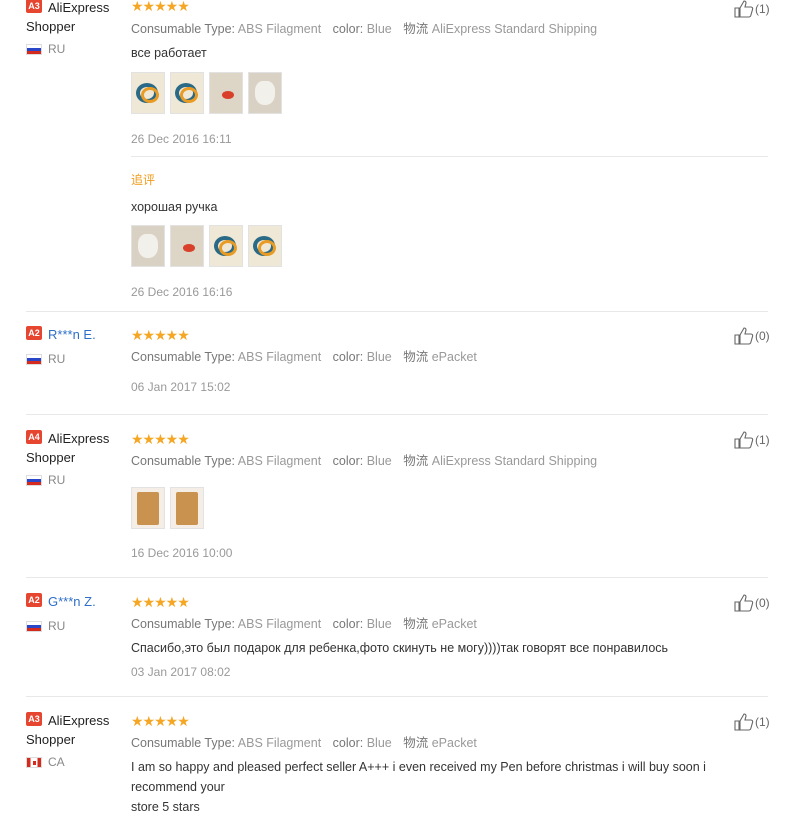  Describe the element at coordinates (56, 762) in the screenshot. I see `country-code: CA` at that location.